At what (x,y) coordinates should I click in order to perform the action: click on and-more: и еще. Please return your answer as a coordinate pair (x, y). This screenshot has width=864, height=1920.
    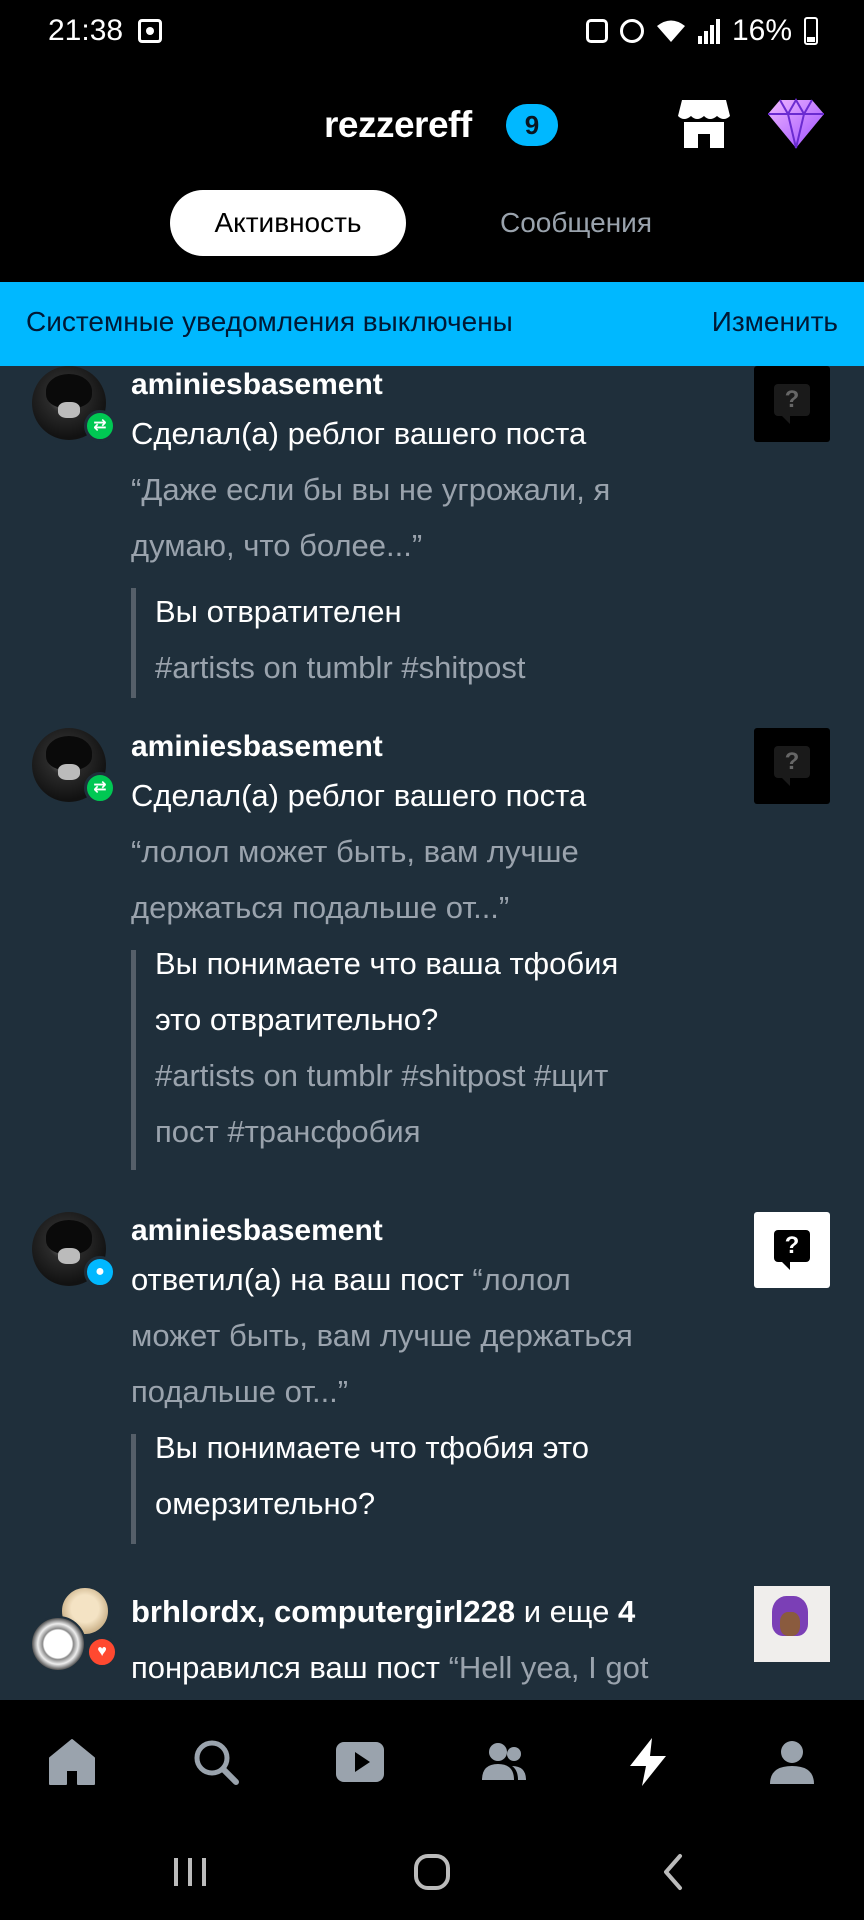
    Looking at the image, I should click on (566, 1611).